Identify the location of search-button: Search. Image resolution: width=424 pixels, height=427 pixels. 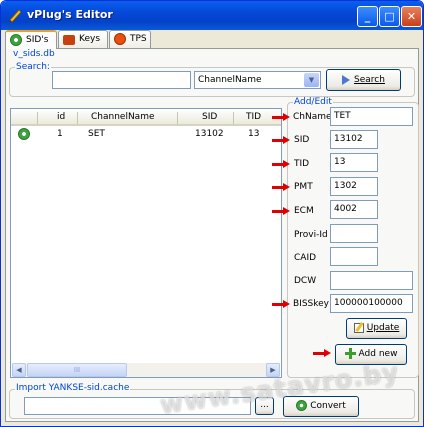
(363, 80).